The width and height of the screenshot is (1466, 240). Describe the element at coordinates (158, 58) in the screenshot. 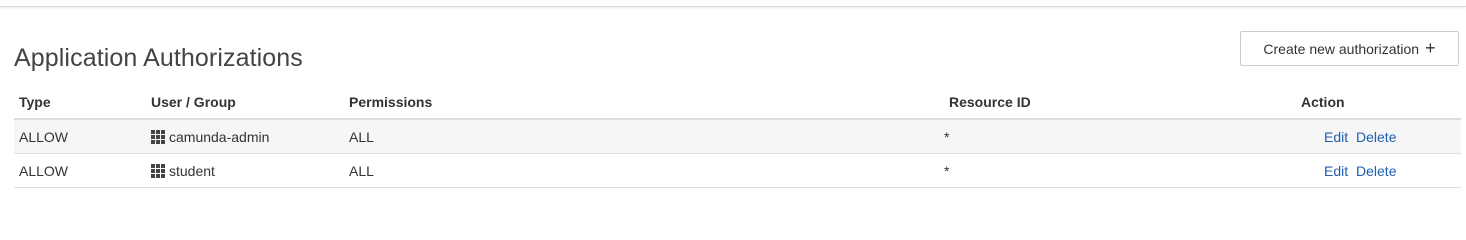

I see `page-title: Application Authorizations` at that location.